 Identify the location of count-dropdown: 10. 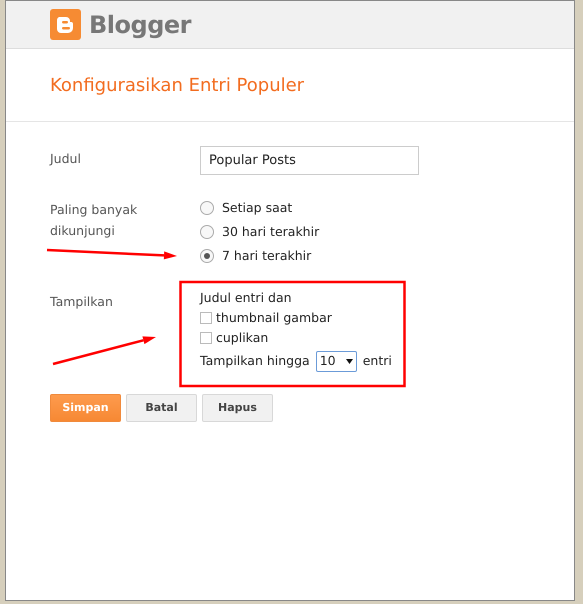
(336, 361).